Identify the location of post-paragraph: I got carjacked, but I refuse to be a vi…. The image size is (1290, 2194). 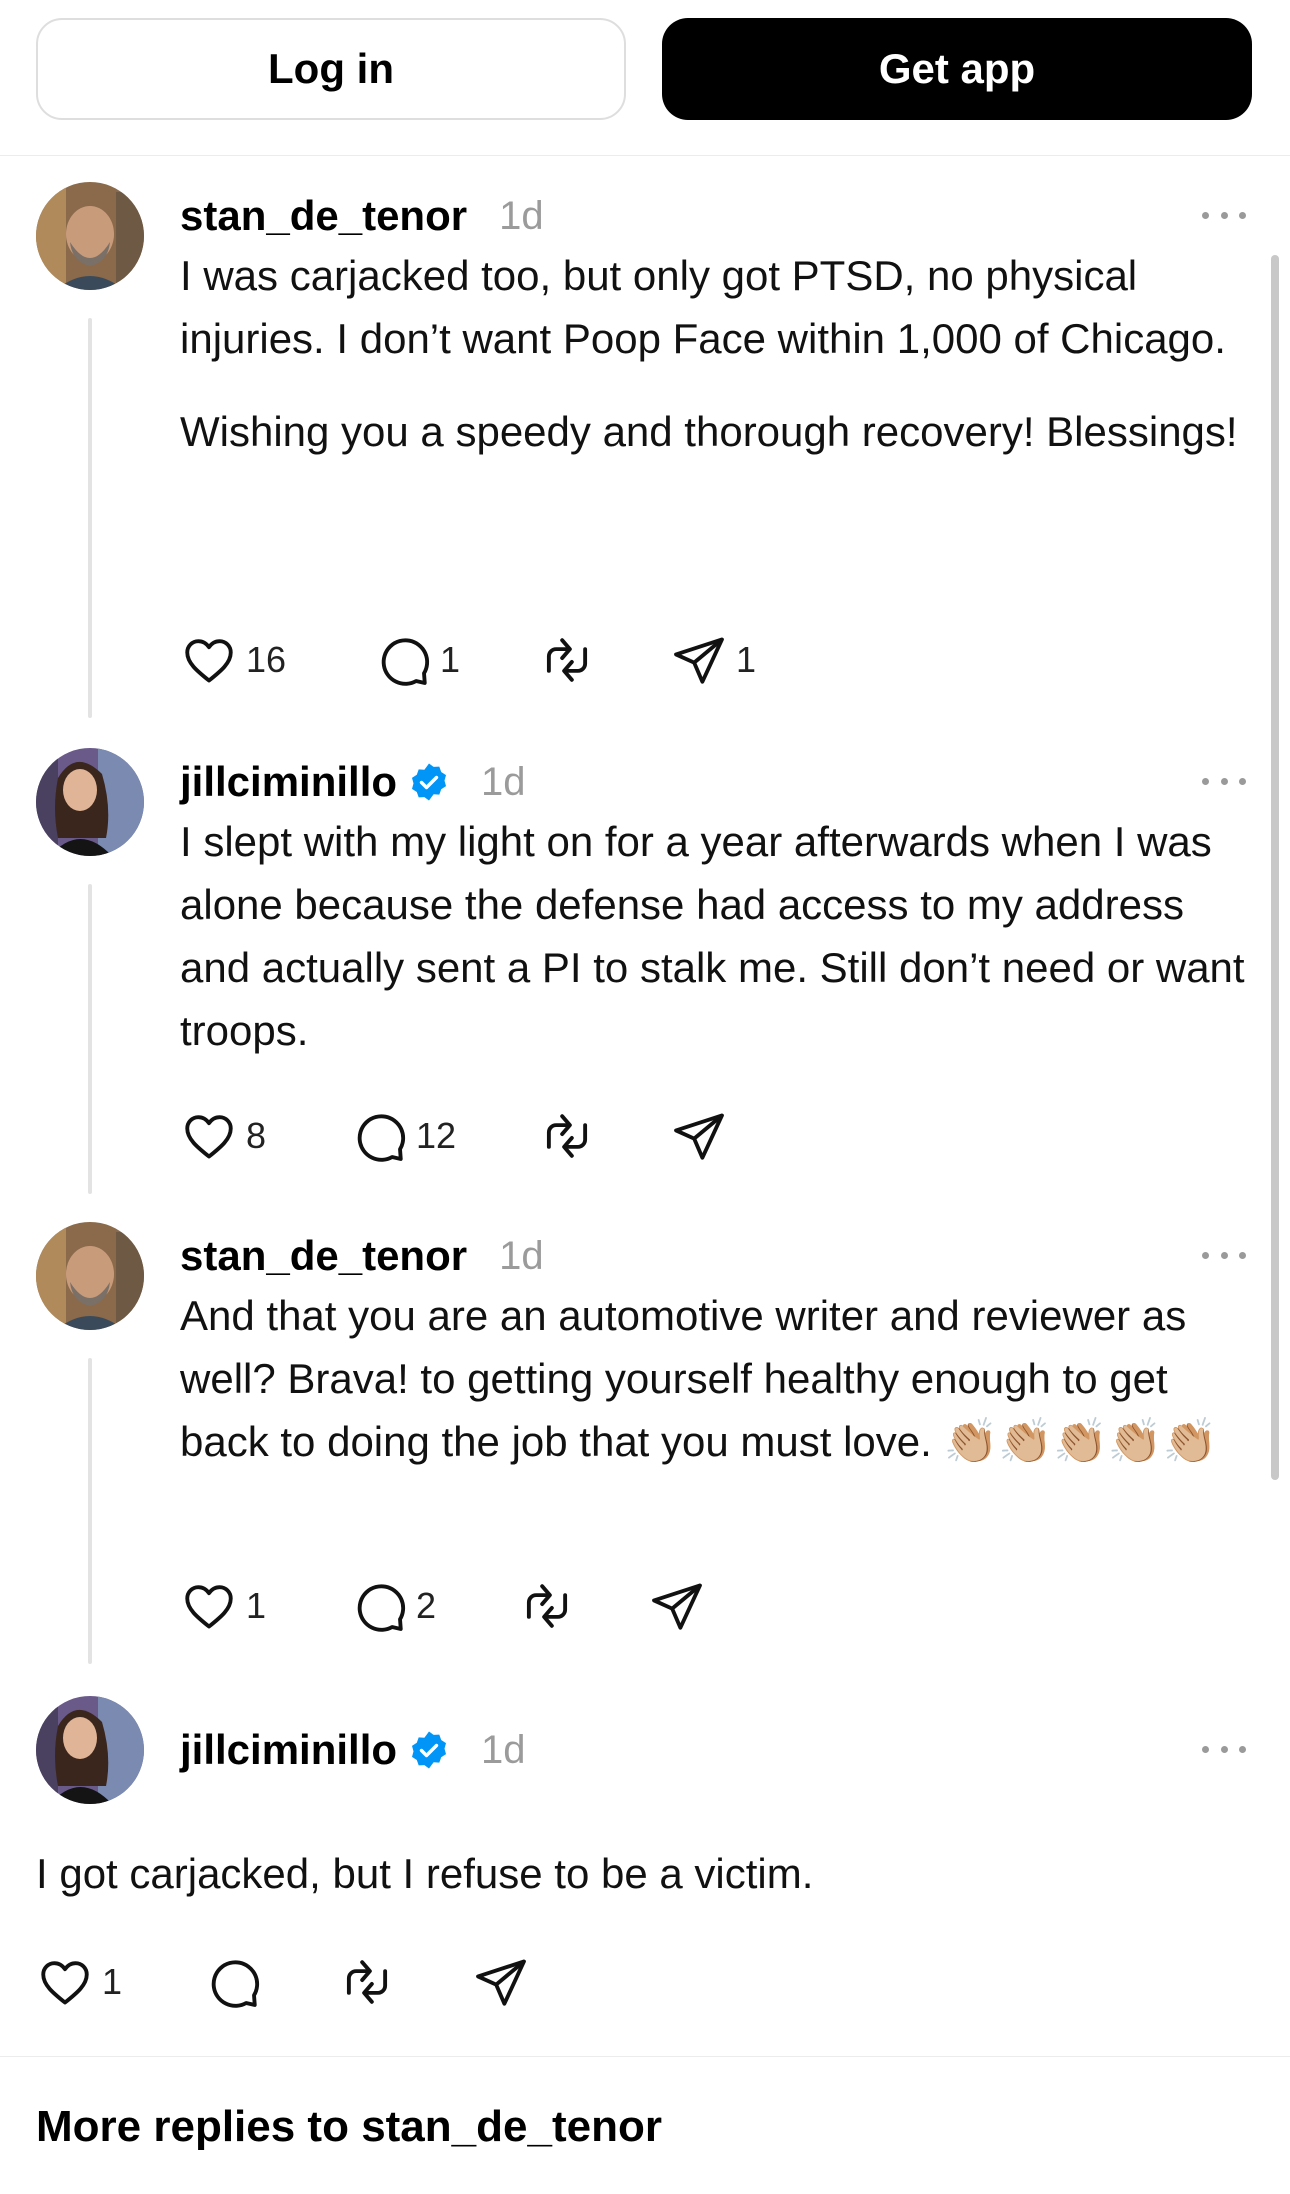
(425, 1873).